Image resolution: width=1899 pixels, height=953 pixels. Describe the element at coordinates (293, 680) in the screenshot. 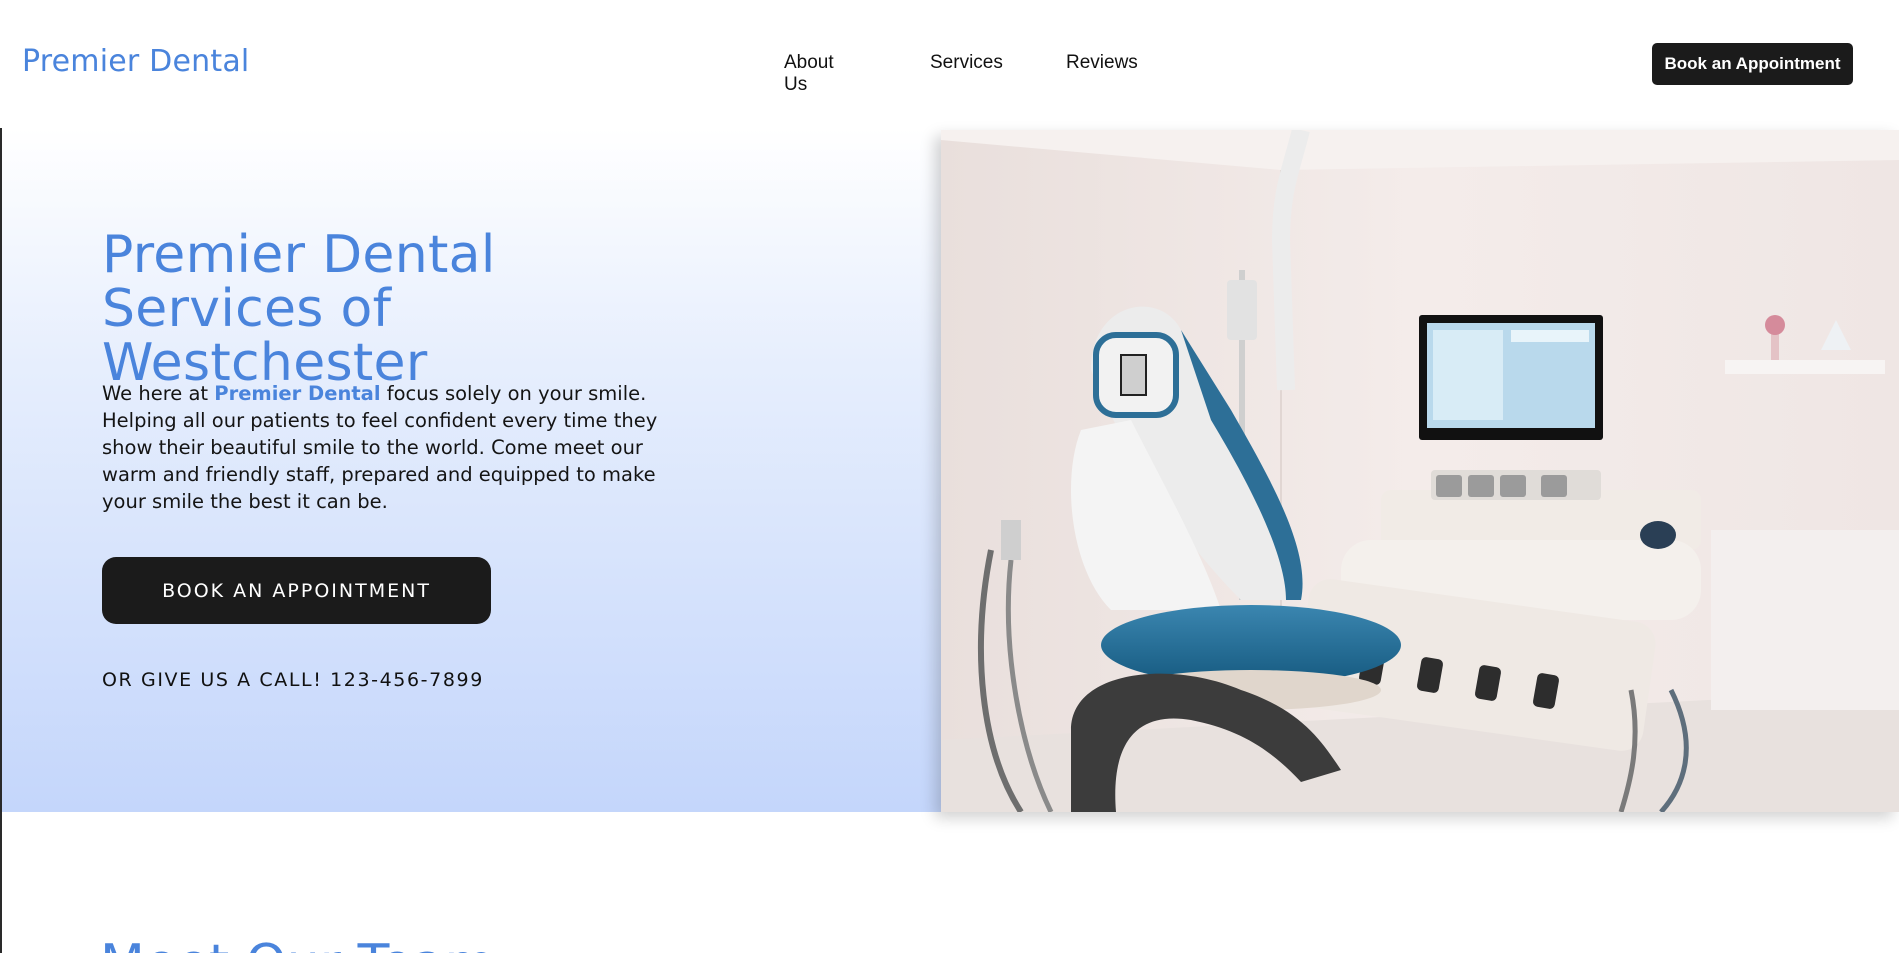

I see `call-phone-text: OR GIVE US A CALL! 123-456-7899` at that location.